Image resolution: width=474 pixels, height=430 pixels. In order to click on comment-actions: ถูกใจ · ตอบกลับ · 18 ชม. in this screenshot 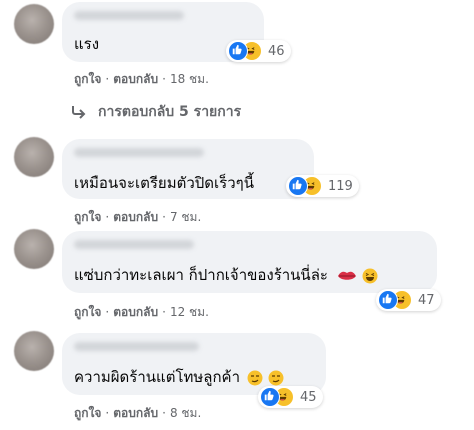, I will do `click(141, 79)`.